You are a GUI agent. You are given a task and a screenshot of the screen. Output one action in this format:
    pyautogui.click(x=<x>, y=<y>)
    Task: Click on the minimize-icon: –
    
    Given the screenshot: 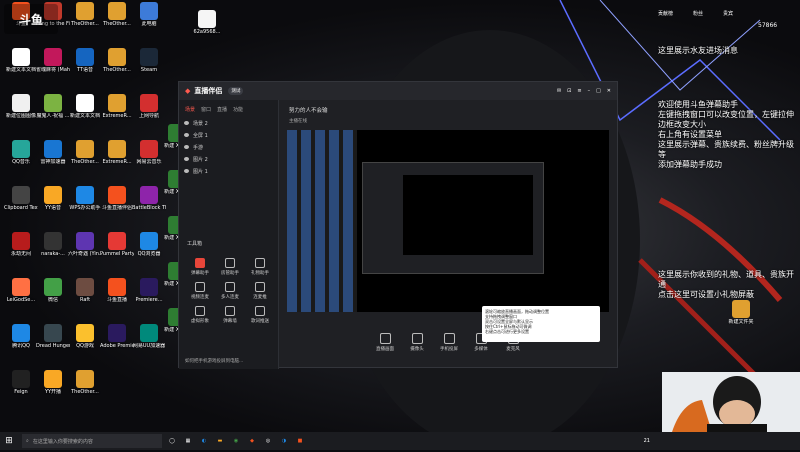 What is the action you would take?
    pyautogui.click(x=589, y=91)
    